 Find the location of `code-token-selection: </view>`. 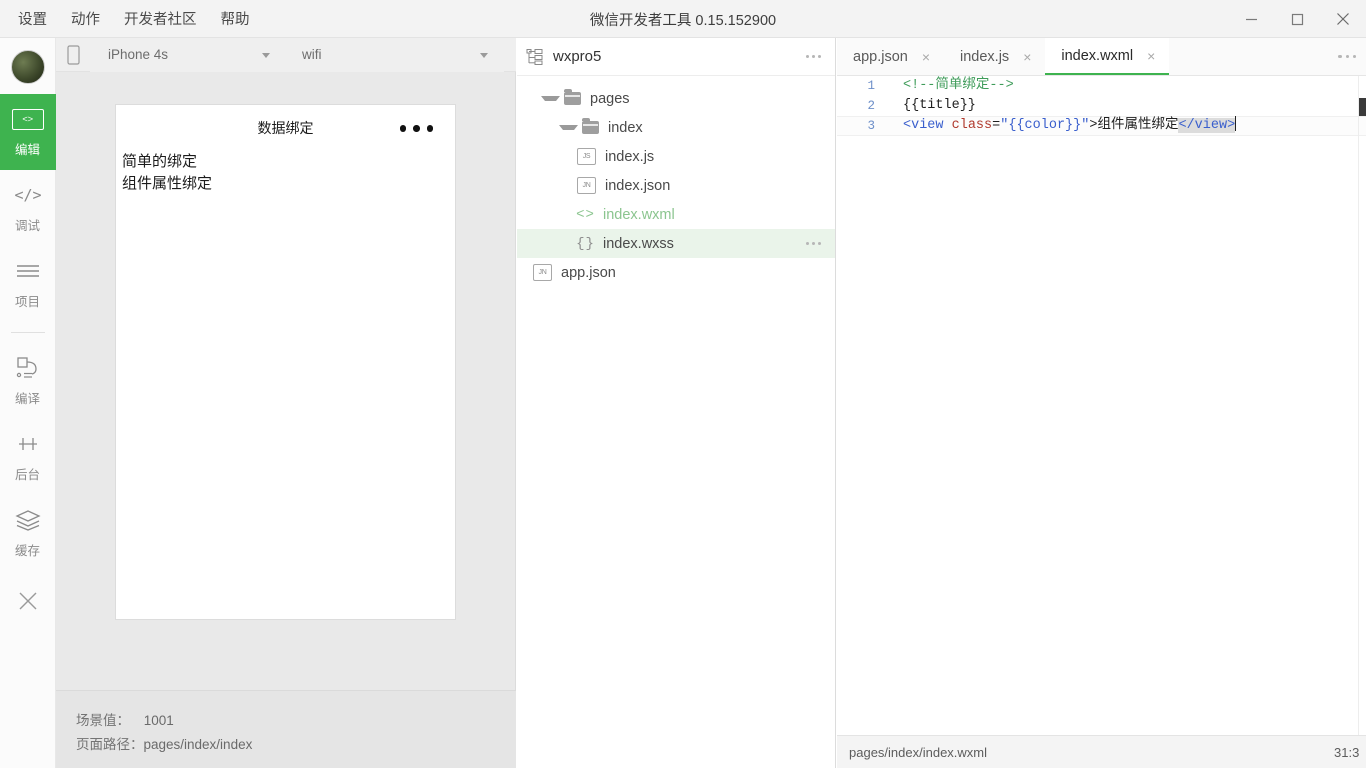

code-token-selection: </view> is located at coordinates (1207, 125).